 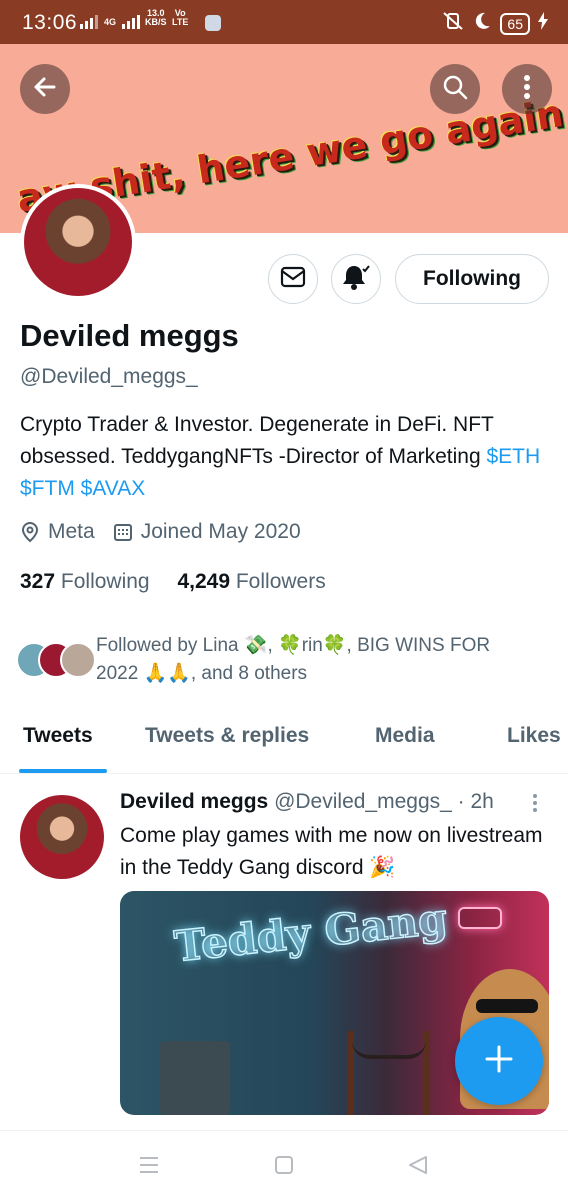 What do you see at coordinates (213, 23) in the screenshot?
I see `app-notification-icon` at bounding box center [213, 23].